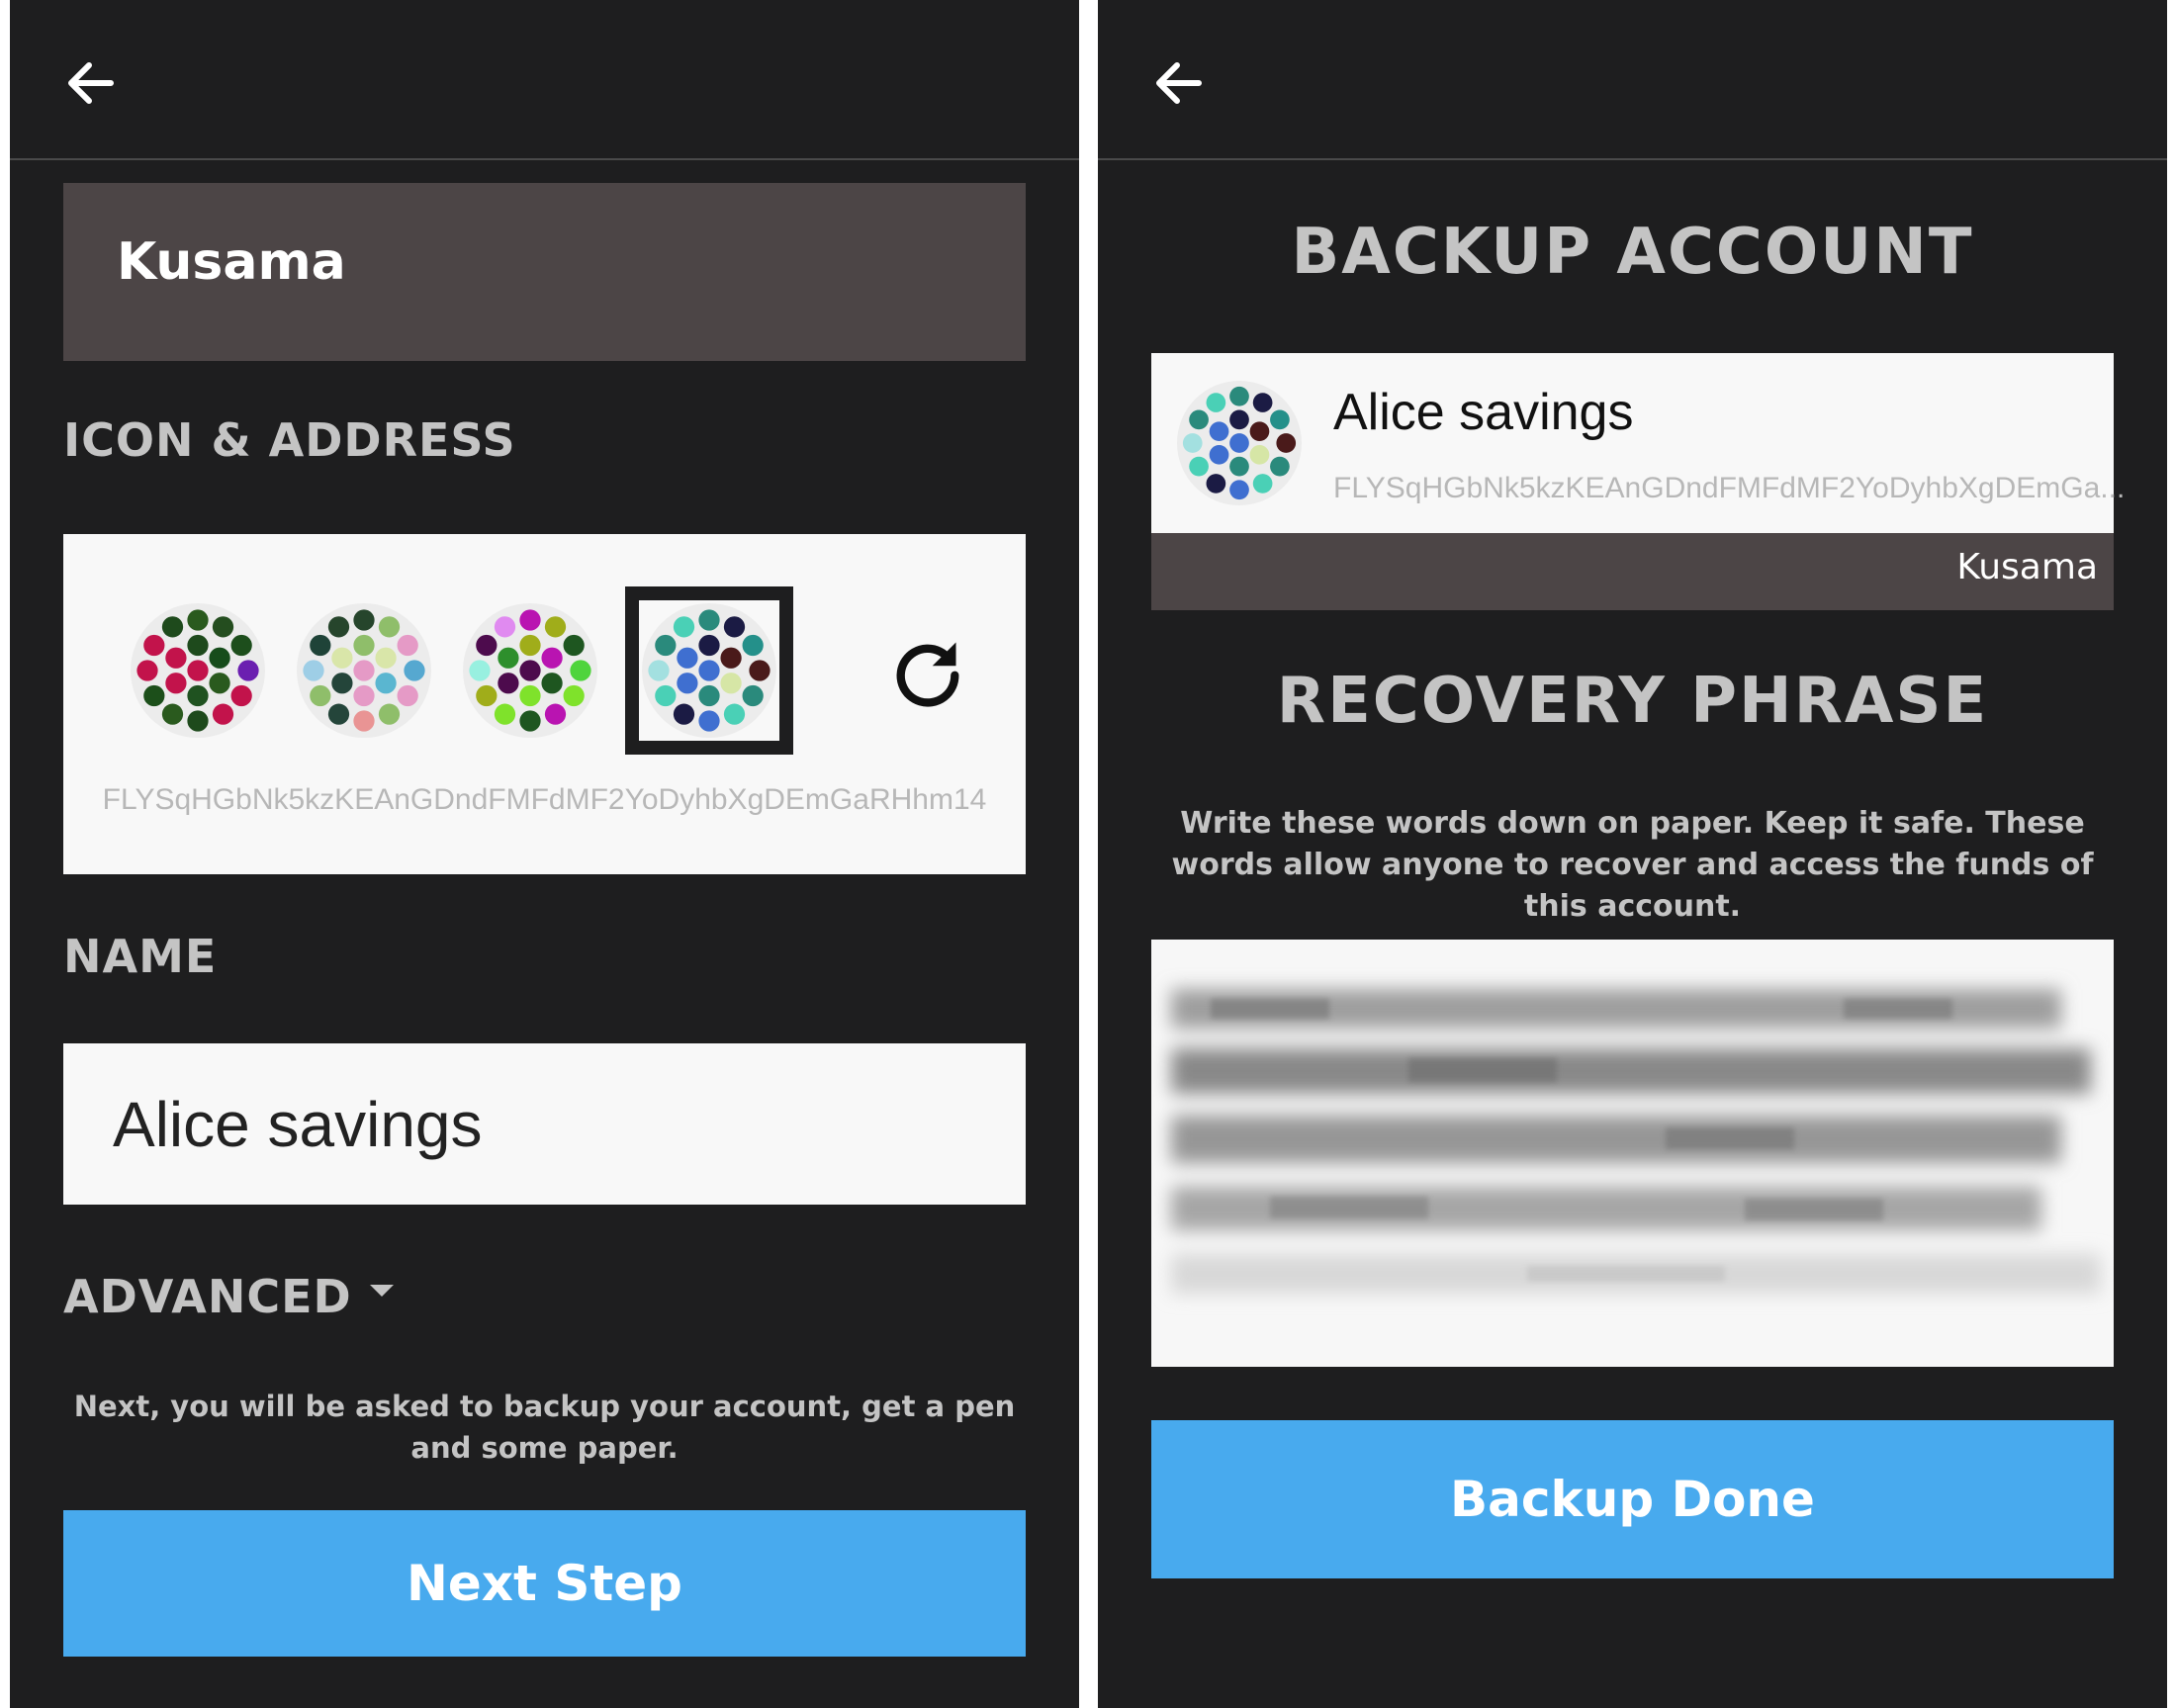  Describe the element at coordinates (544, 1583) in the screenshot. I see `next-step-button: Next Step` at that location.